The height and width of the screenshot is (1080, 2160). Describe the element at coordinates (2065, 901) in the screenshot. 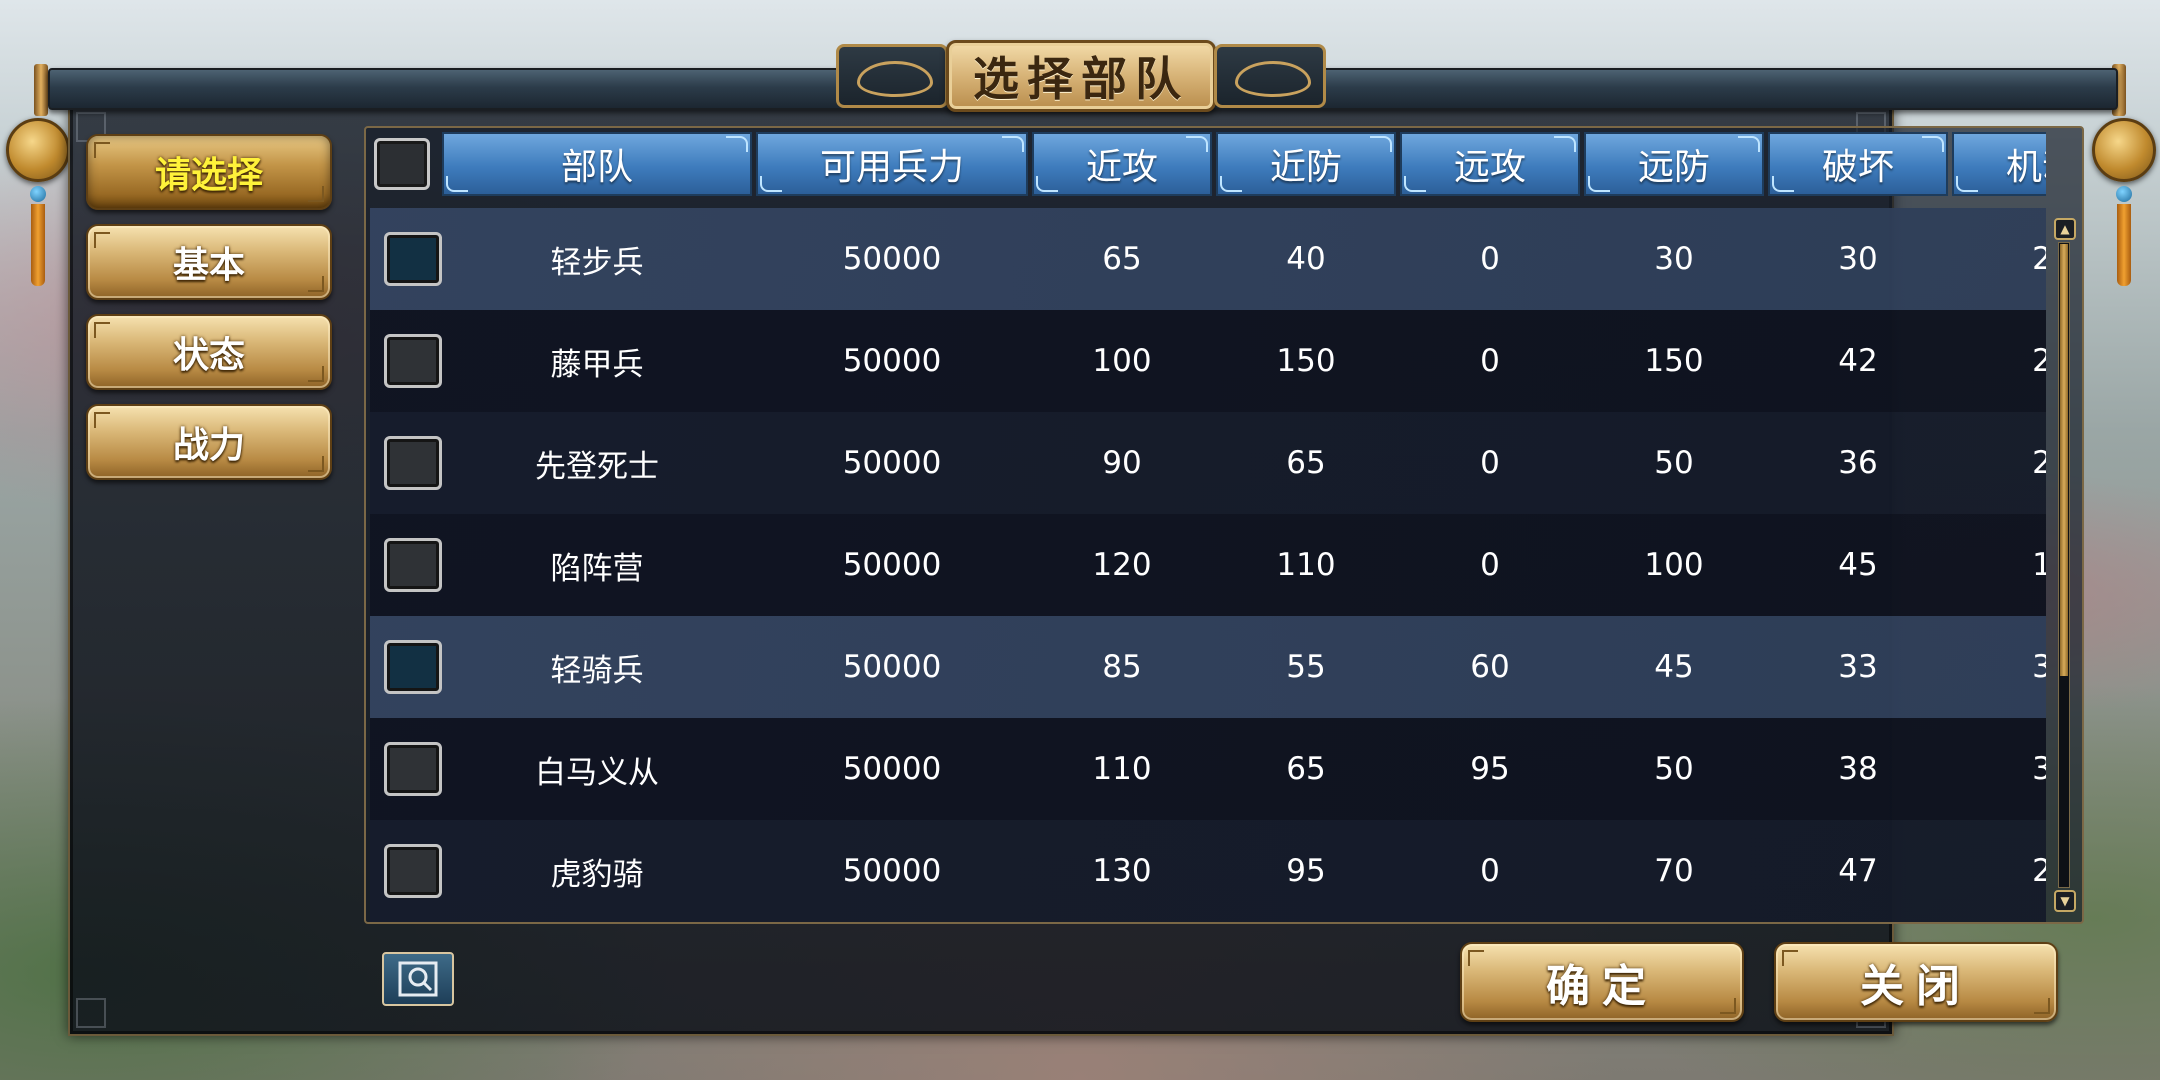

I see `chevron-down-icon: ▼` at that location.